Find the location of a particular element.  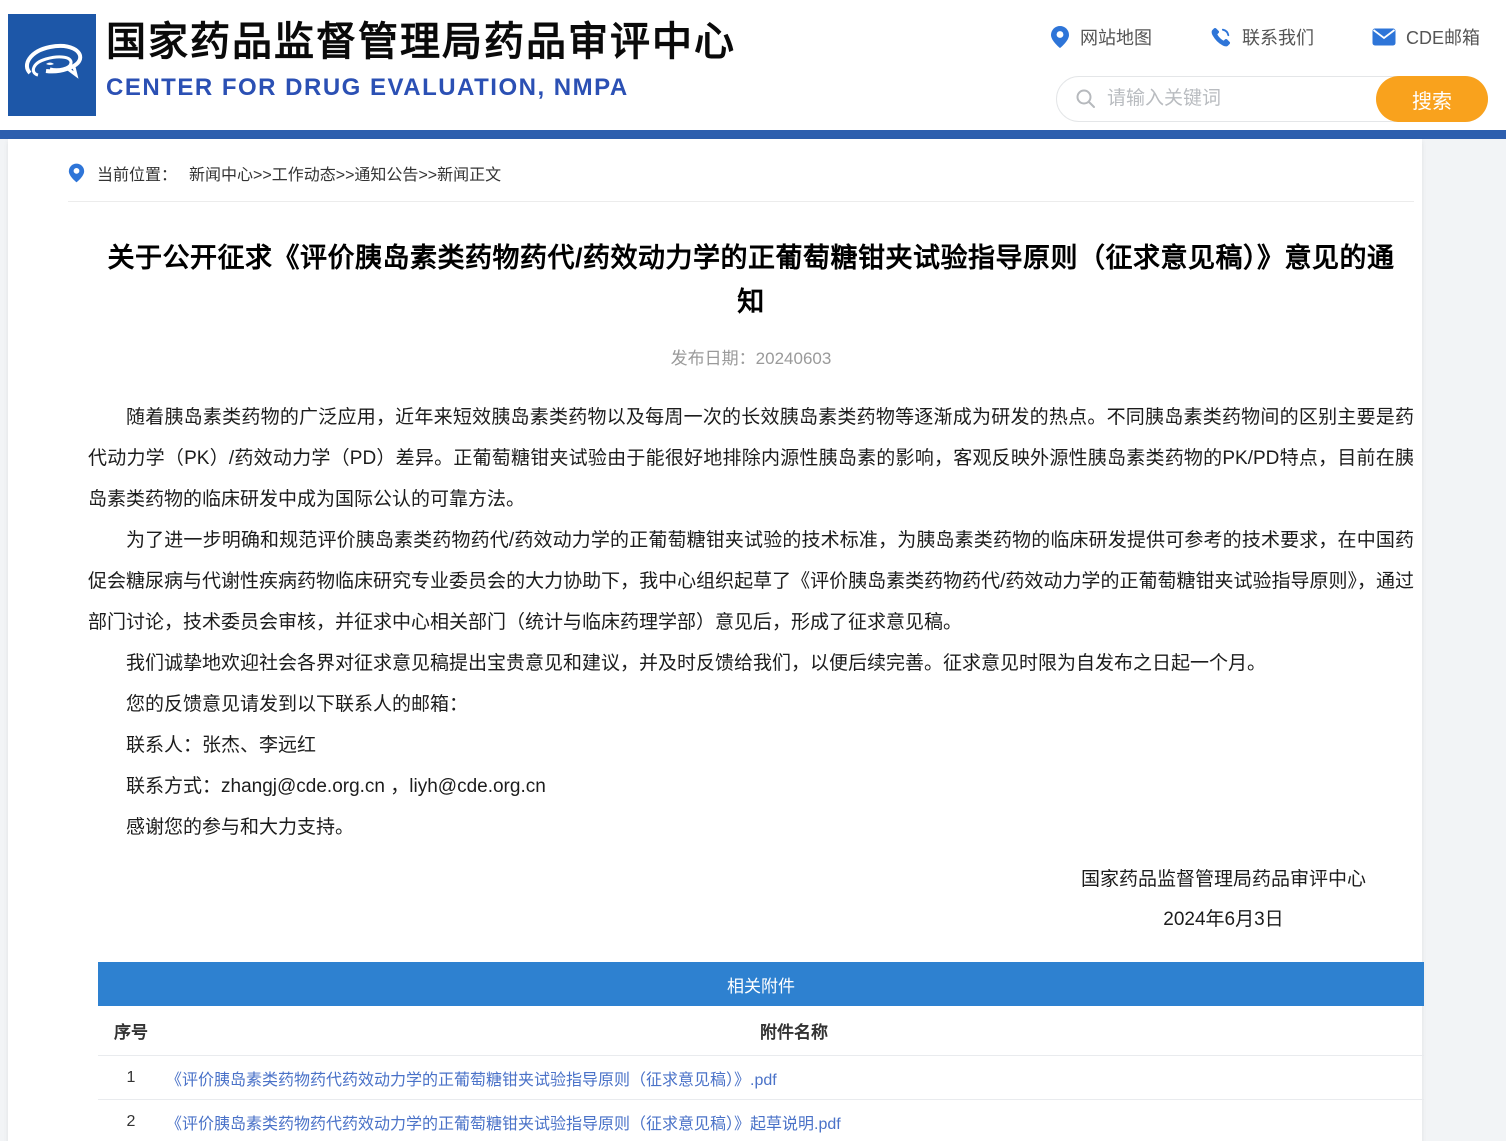

contact-us-link: 联系我们 is located at coordinates (1262, 37).